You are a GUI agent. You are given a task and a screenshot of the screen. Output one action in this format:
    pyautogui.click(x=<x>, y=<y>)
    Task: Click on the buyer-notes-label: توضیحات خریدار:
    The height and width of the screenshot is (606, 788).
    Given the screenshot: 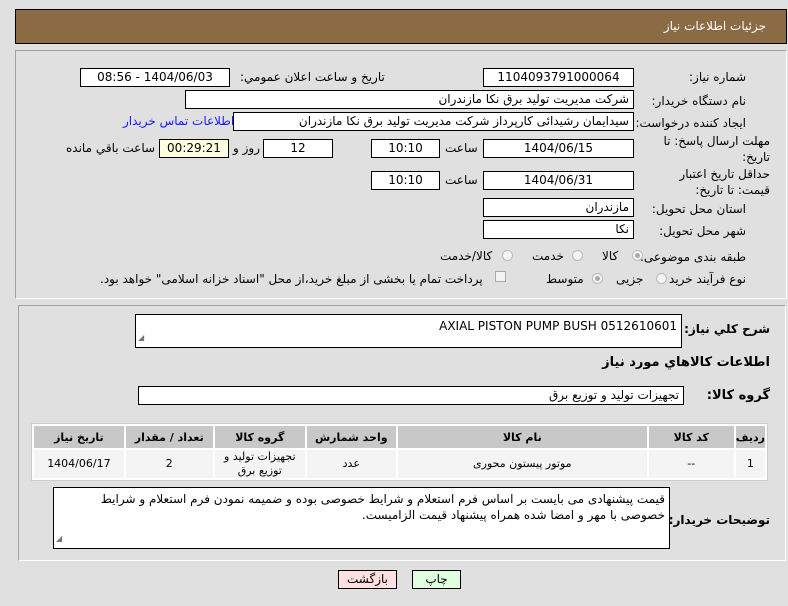 What is the action you would take?
    pyautogui.click(x=719, y=520)
    